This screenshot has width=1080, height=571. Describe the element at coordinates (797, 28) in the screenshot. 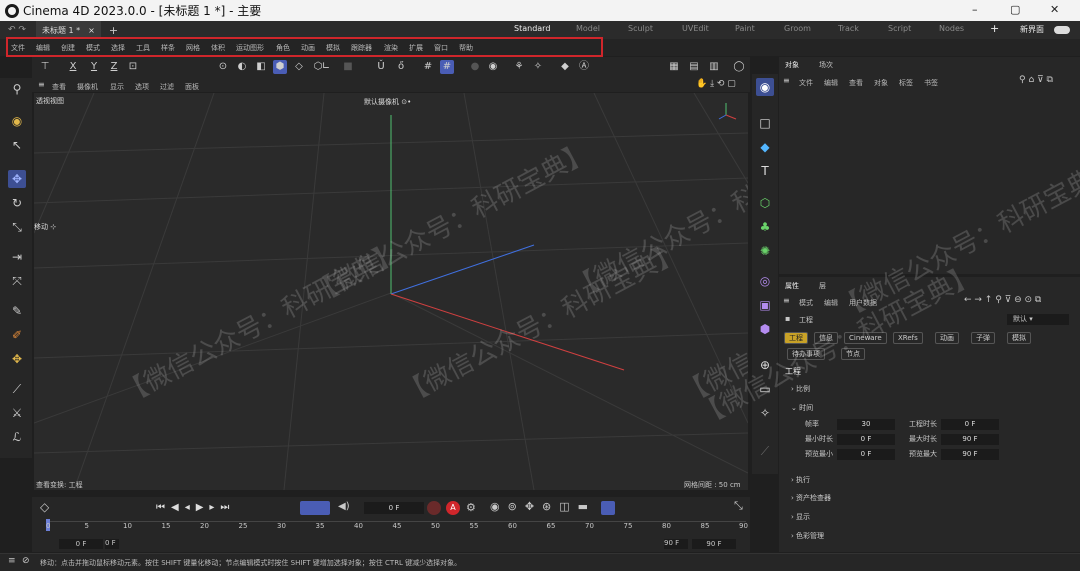

I see `layout-tab-groom: Groom` at that location.